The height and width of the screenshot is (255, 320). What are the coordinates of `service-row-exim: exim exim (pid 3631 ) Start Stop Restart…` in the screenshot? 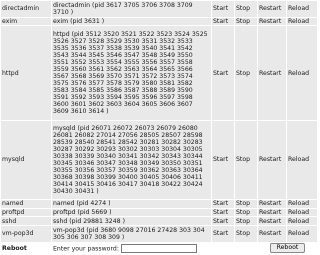 It's located at (159, 21).